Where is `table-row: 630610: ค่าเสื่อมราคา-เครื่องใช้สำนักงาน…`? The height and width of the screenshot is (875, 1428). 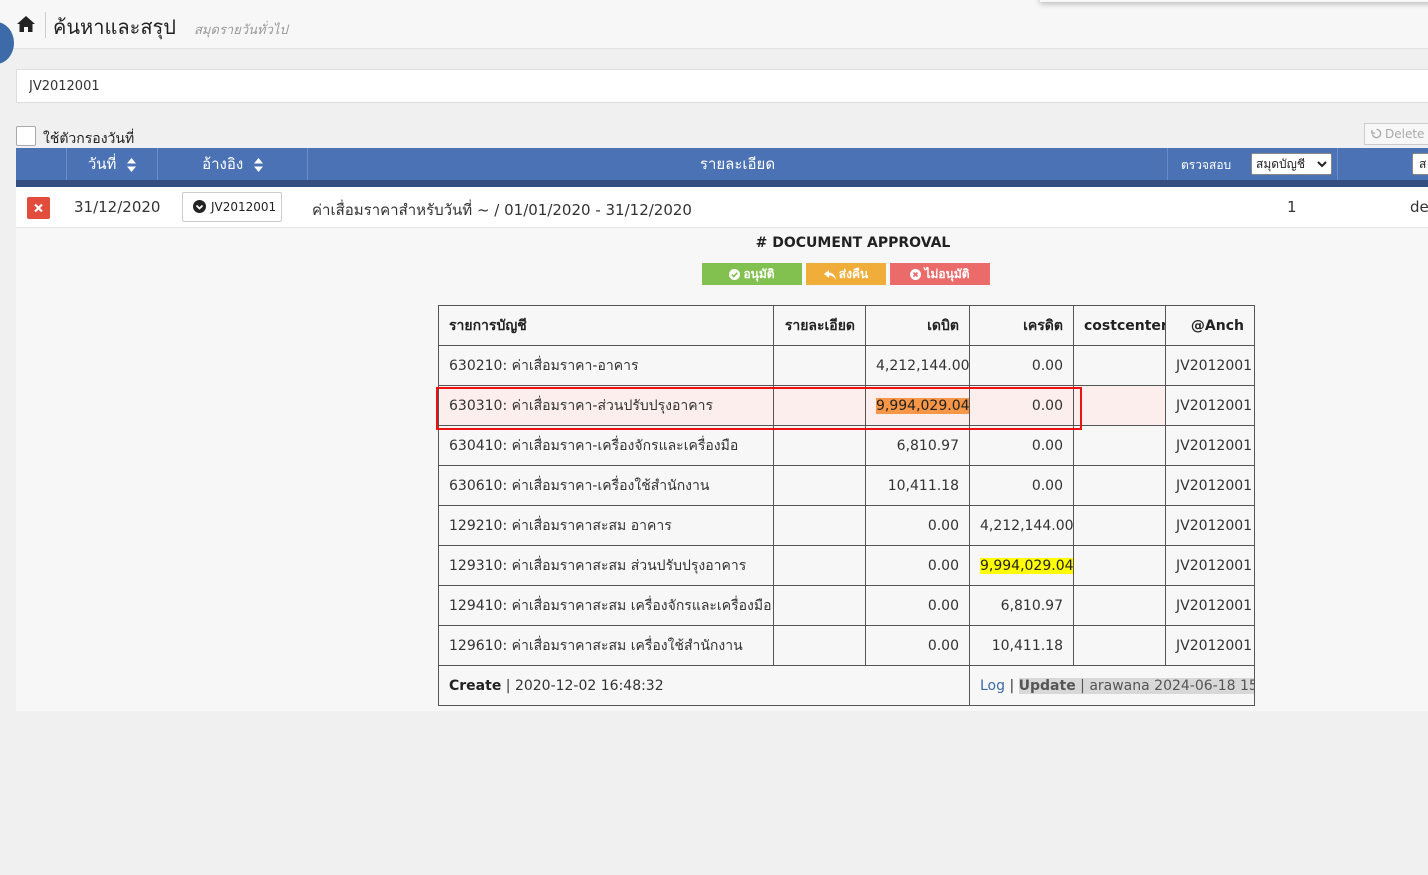
table-row: 630610: ค่าเสื่อมราคา-เครื่องใช้สำนักงาน… is located at coordinates (846, 485).